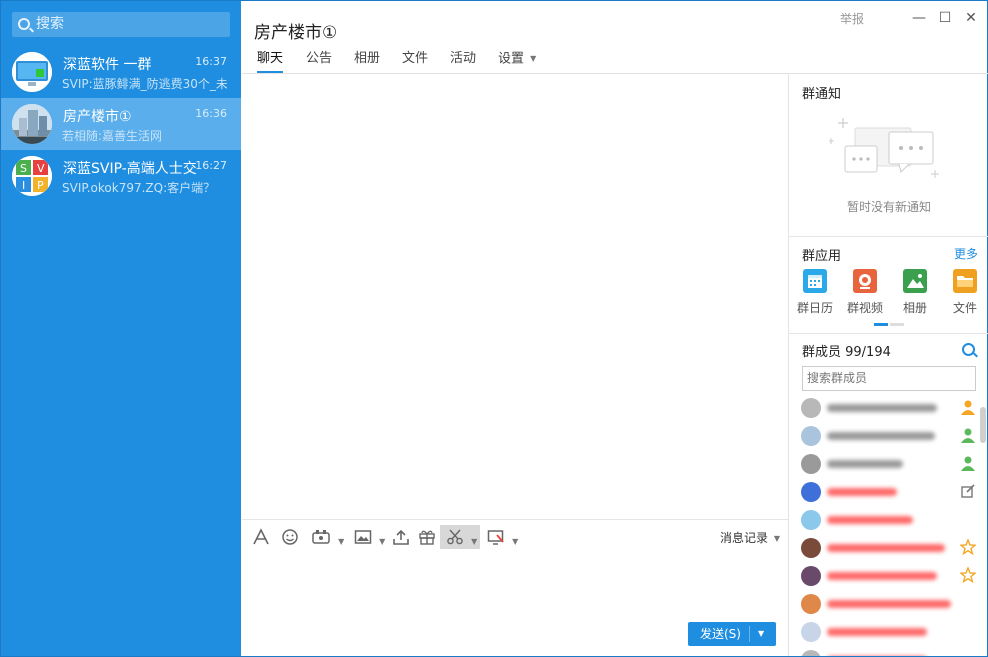 This screenshot has width=988, height=657. What do you see at coordinates (515, 604) in the screenshot?
I see `message-input: 发送(S) ▼` at bounding box center [515, 604].